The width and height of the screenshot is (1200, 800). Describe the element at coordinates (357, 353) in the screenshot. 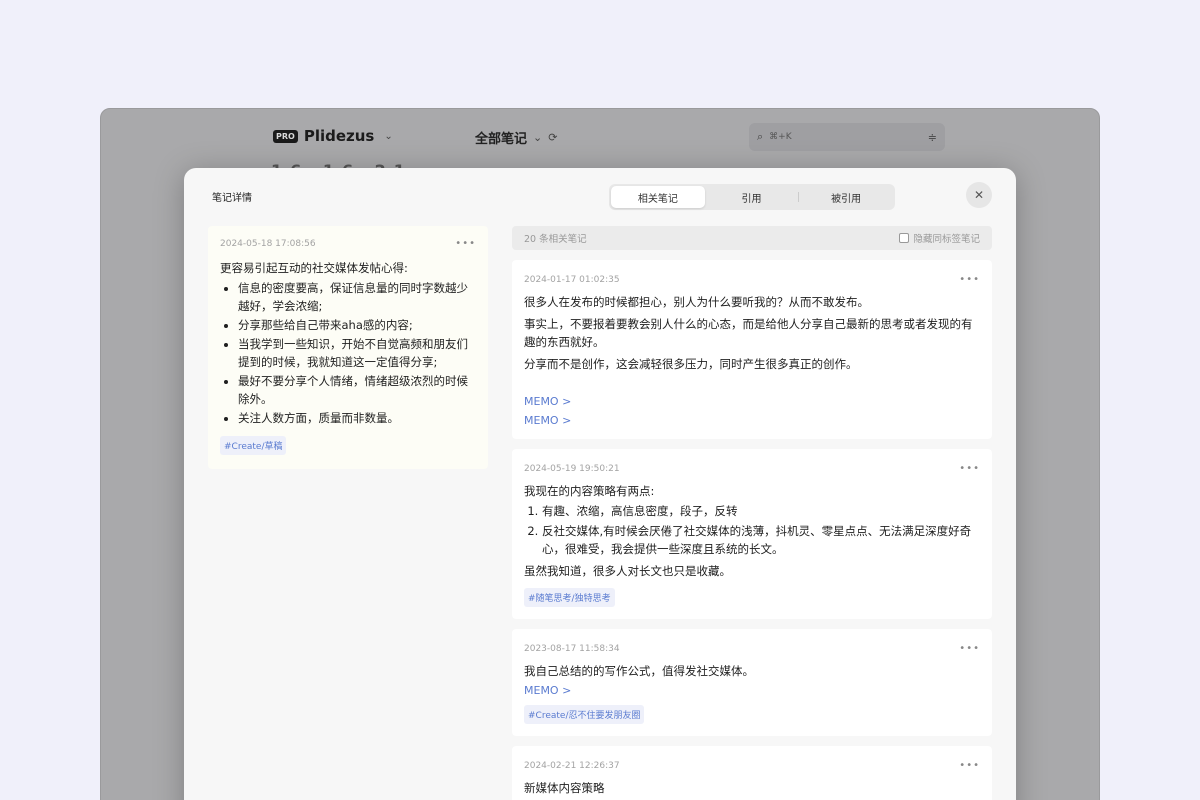

I see `list-item: 当我学到一些知识，开始不自觉高频和朋友们提到的时候，我就知道这一定值得分享;` at that location.